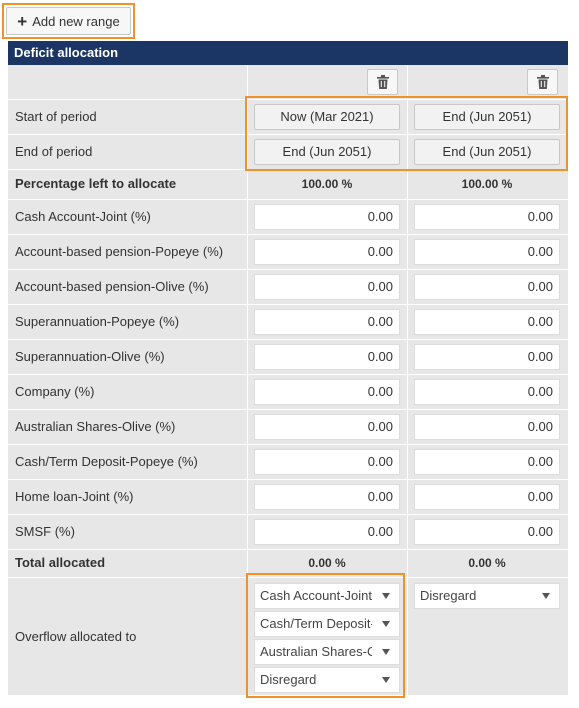 This screenshot has height=708, width=579. I want to click on allocation-label: Superannuation-Olive (%), so click(90, 356).